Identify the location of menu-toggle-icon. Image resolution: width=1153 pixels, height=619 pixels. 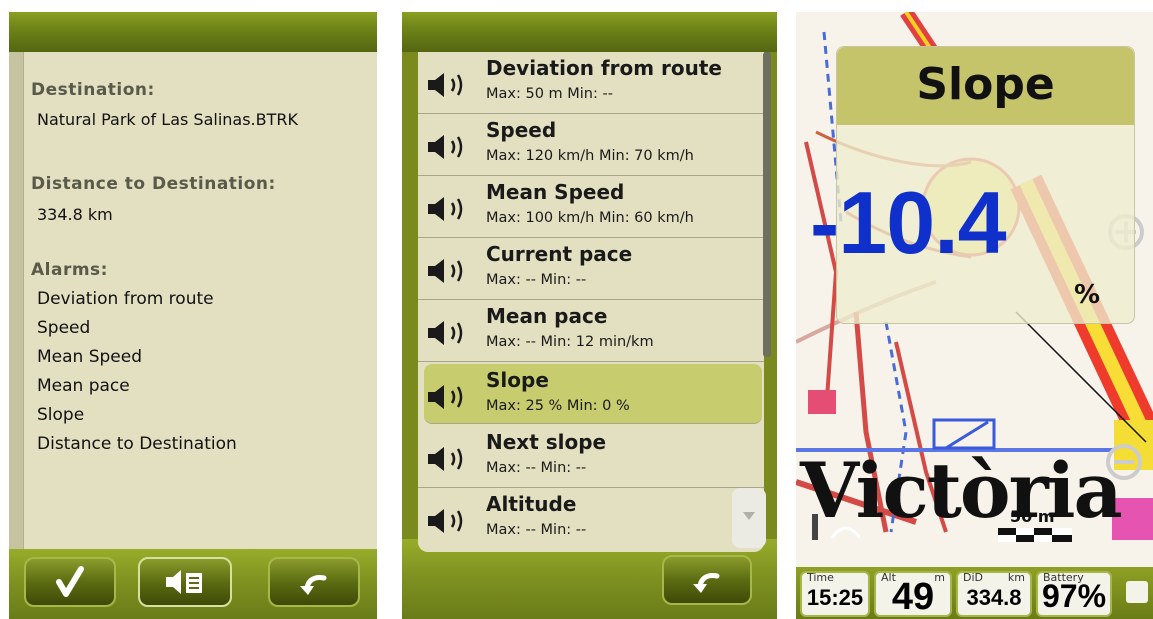
(1137, 592).